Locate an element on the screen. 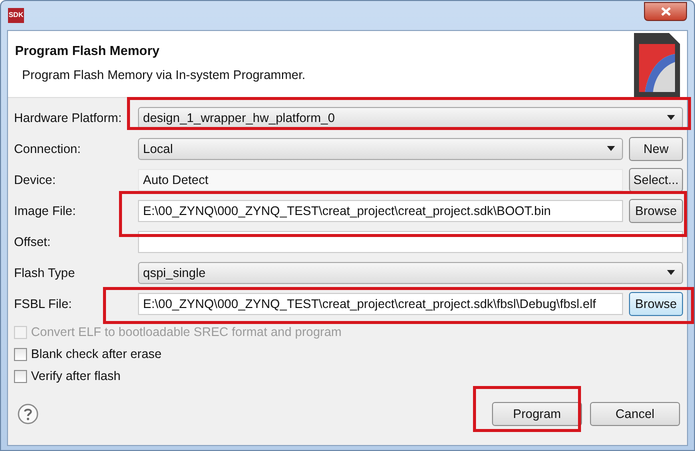 The image size is (695, 451). dropdown: design_1_wrapper_hw_platform_0 is located at coordinates (410, 117).